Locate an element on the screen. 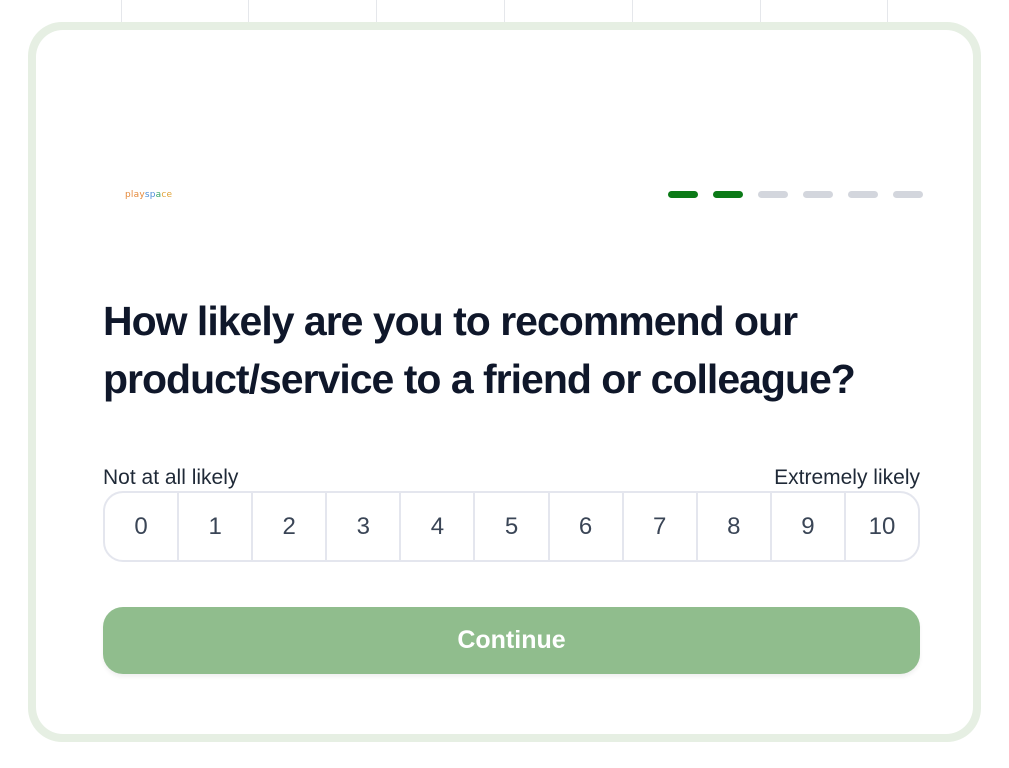 The width and height of the screenshot is (1009, 768). rating-option-1: 1 is located at coordinates (216, 526).